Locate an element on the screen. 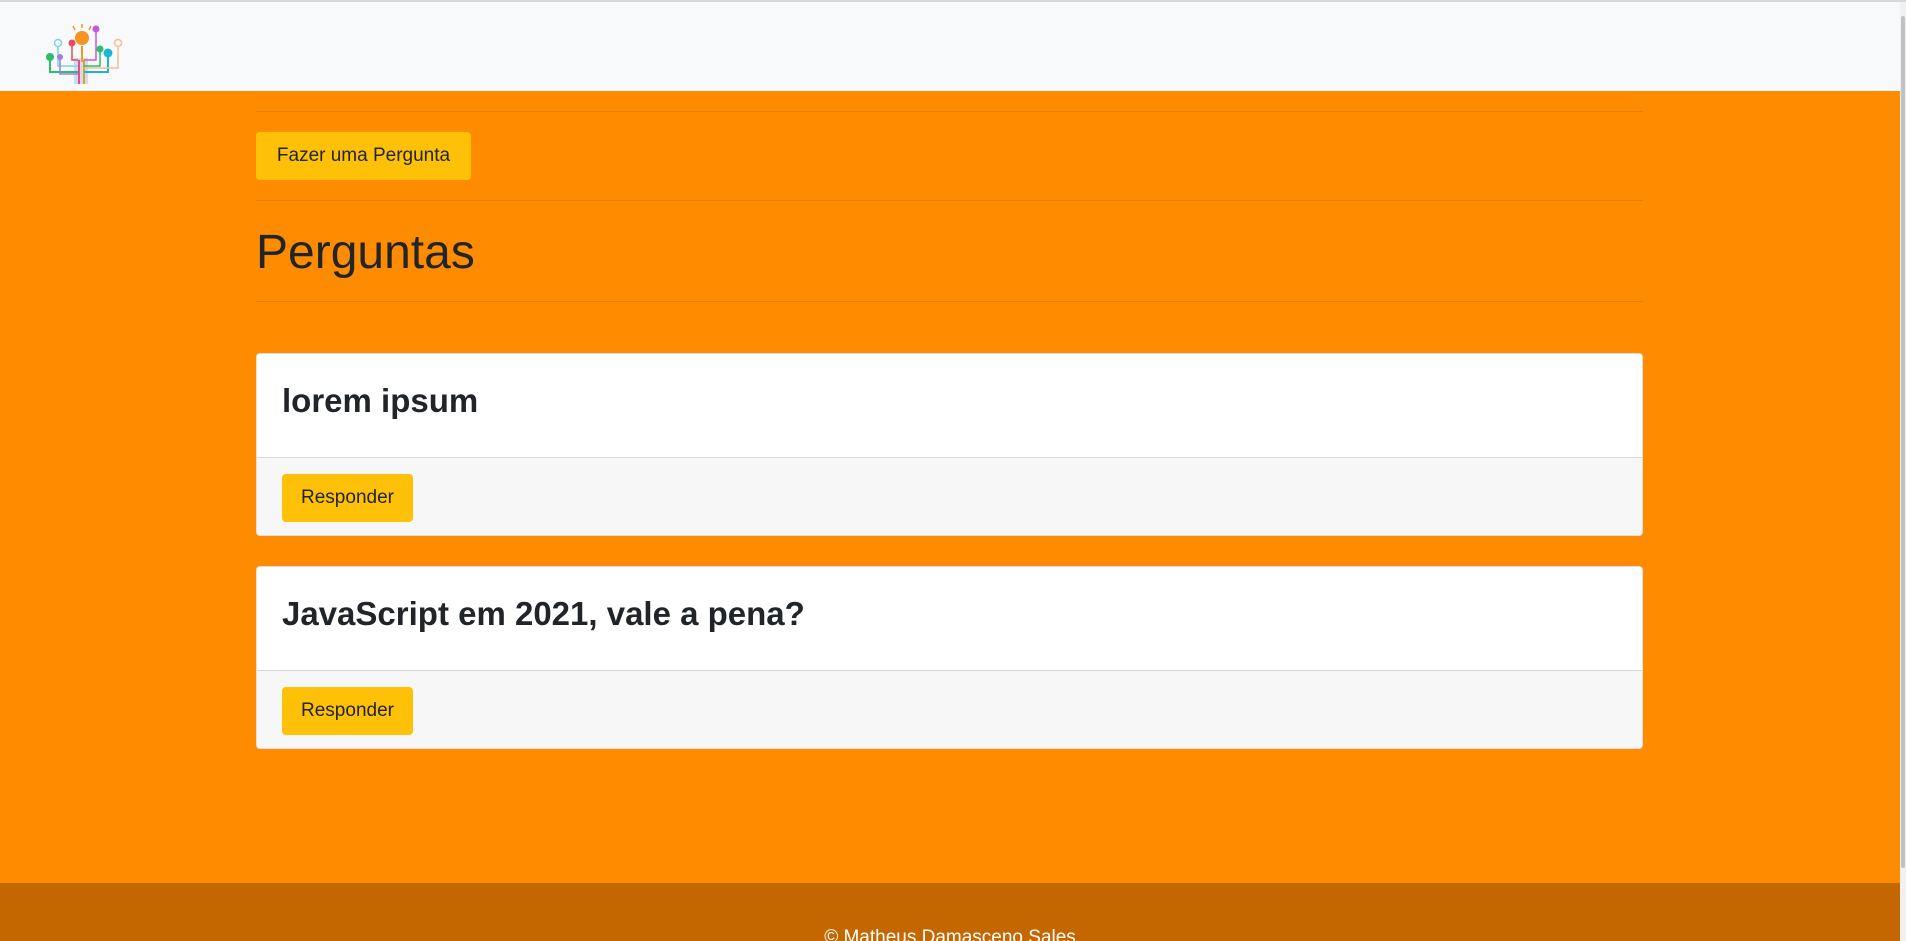  question-card: lorem ipsum Responder is located at coordinates (949, 444).